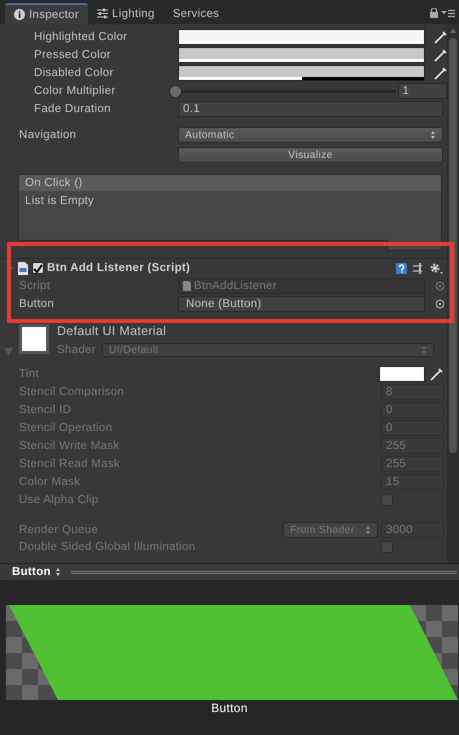  What do you see at coordinates (230, 183) in the screenshot?
I see `event-list-header: On Click ()` at bounding box center [230, 183].